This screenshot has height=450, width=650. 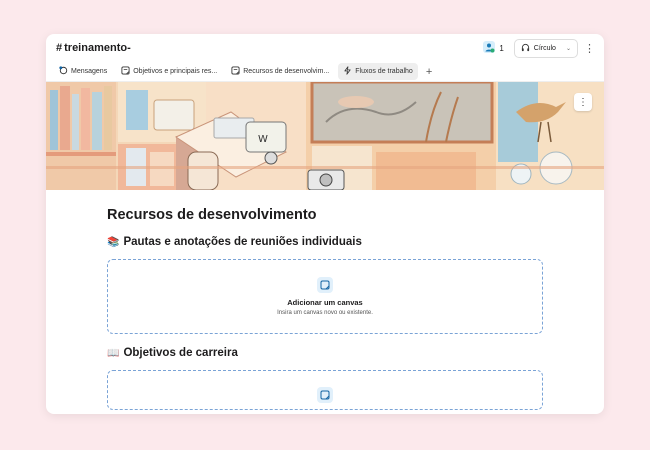 What do you see at coordinates (568, 48) in the screenshot?
I see `chevron-down-icon: ⌄` at bounding box center [568, 48].